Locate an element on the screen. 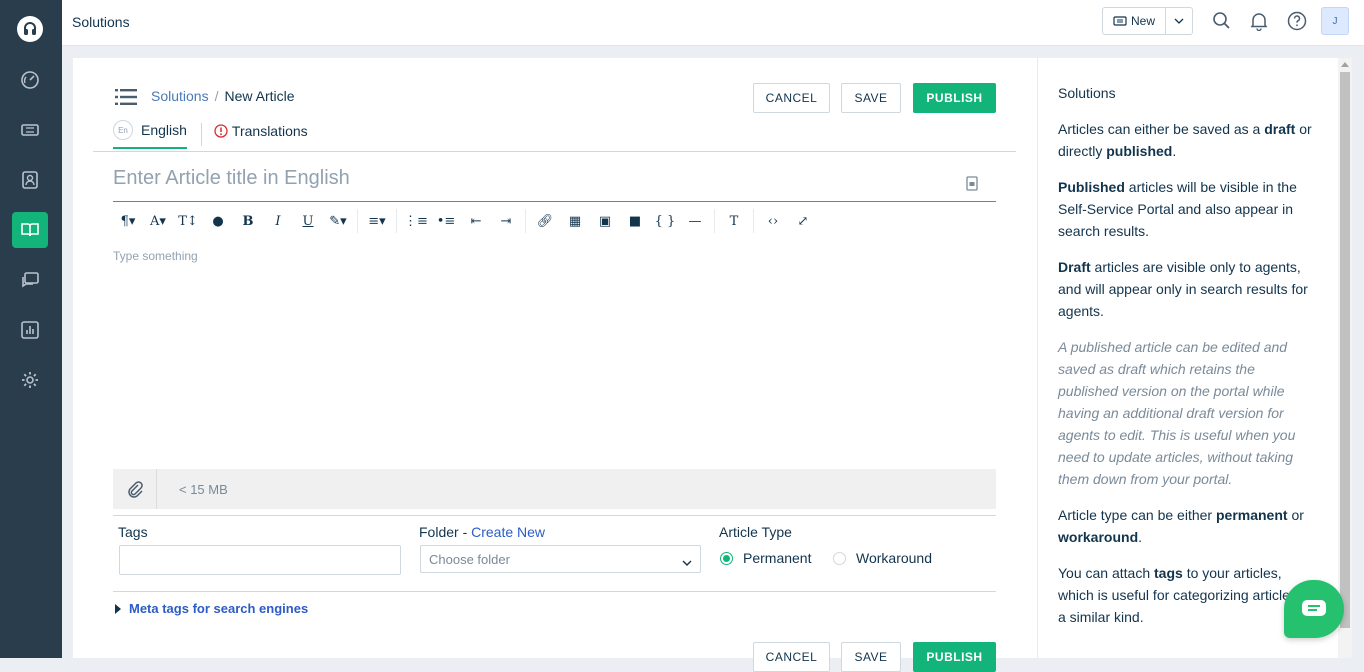  save-button: SAVE is located at coordinates (871, 98).